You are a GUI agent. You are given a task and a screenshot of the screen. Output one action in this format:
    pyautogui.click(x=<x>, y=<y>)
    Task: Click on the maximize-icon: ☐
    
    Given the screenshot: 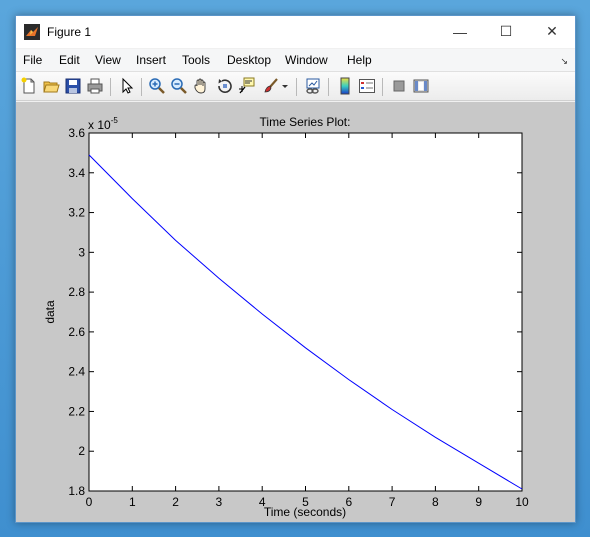 What is the action you would take?
    pyautogui.click(x=506, y=31)
    